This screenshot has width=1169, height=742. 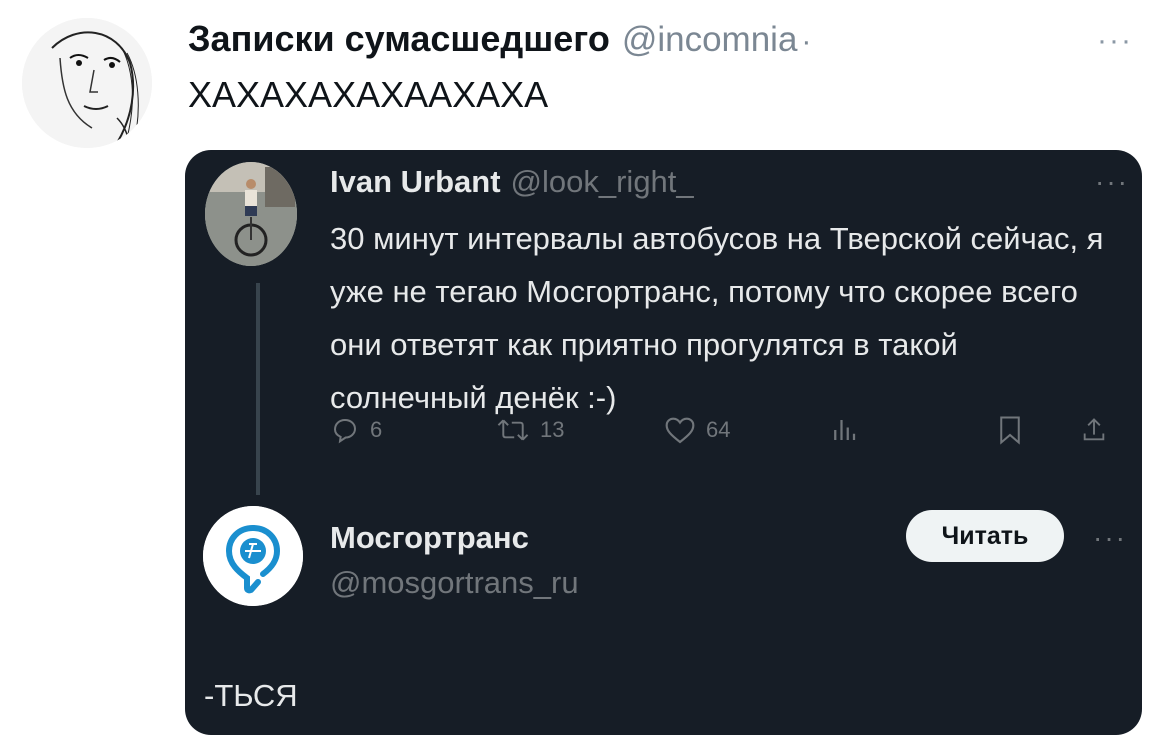 What do you see at coordinates (552, 429) in the screenshot?
I see `retweet-count: 13` at bounding box center [552, 429].